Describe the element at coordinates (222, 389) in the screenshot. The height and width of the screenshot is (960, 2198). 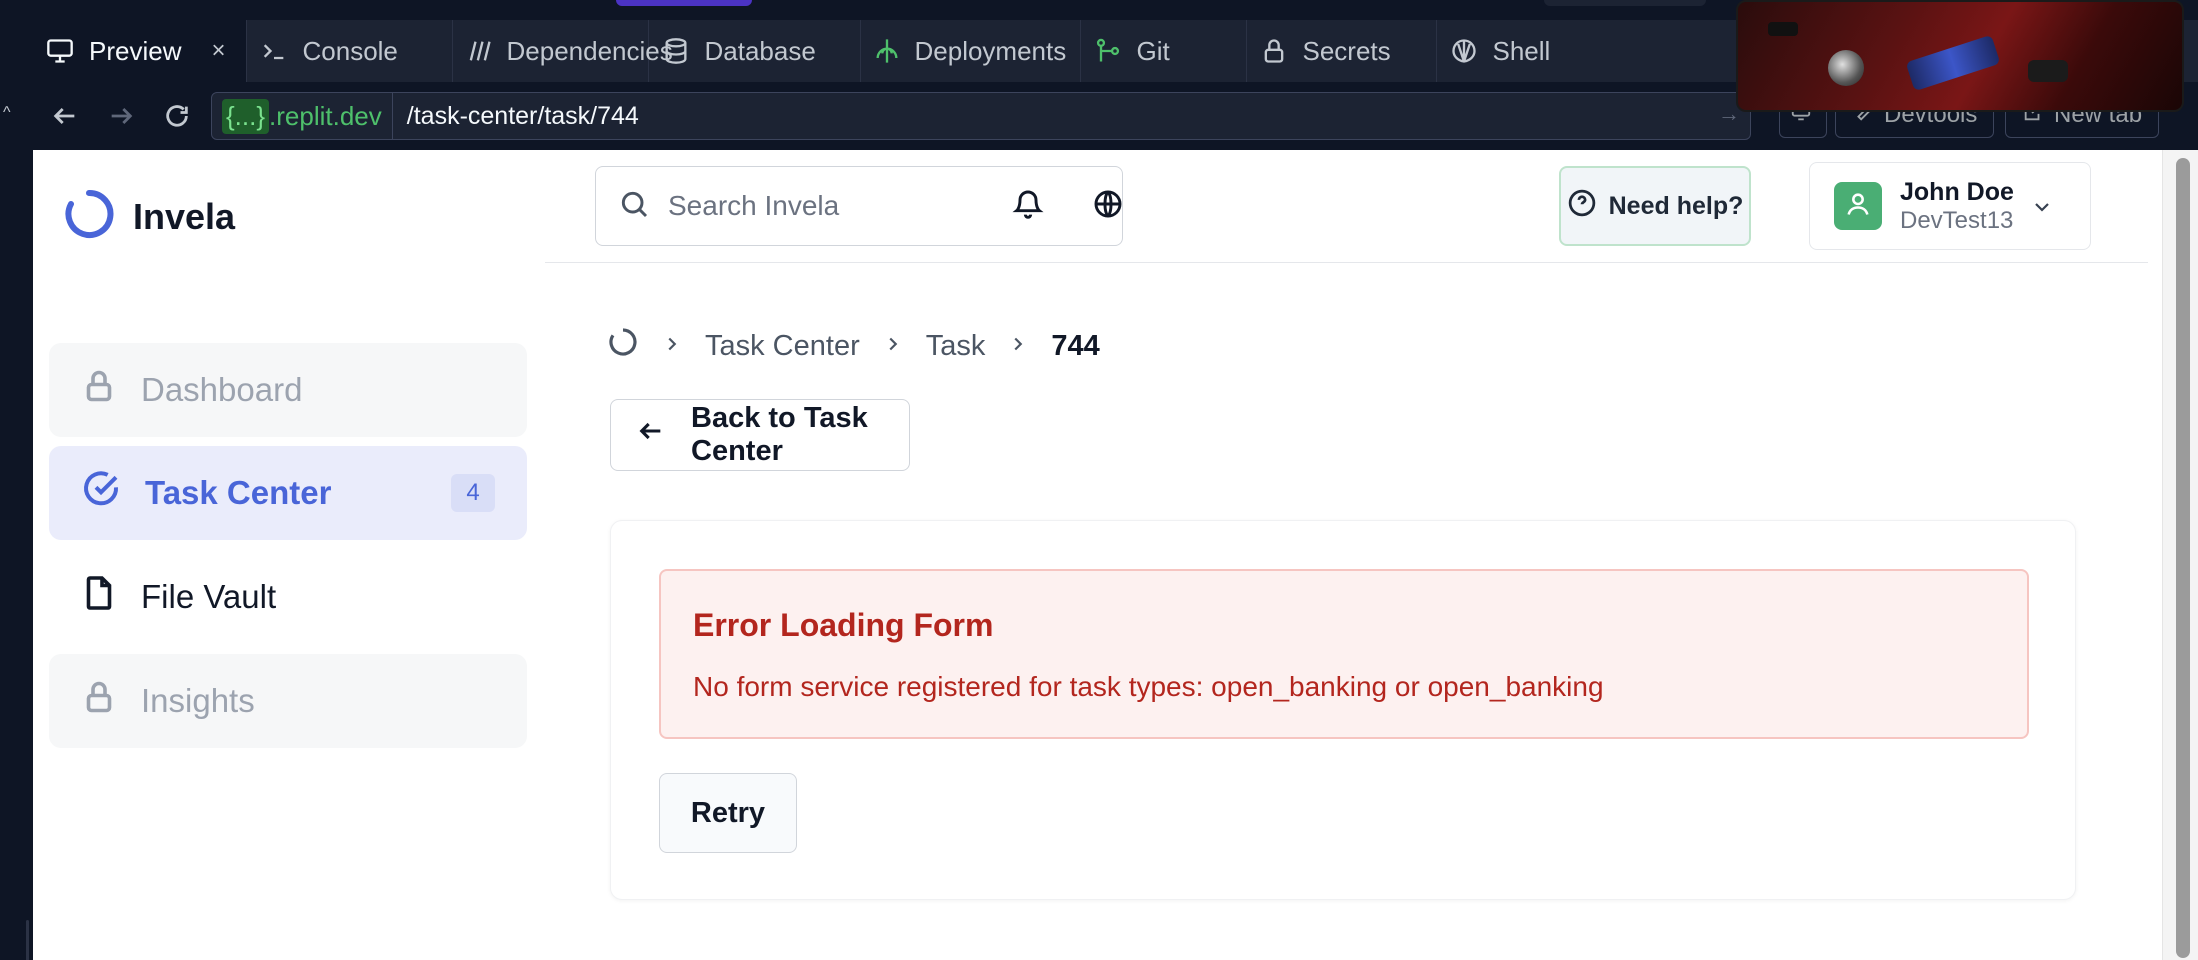
I see `sidebar-item-label: Dashboard` at that location.